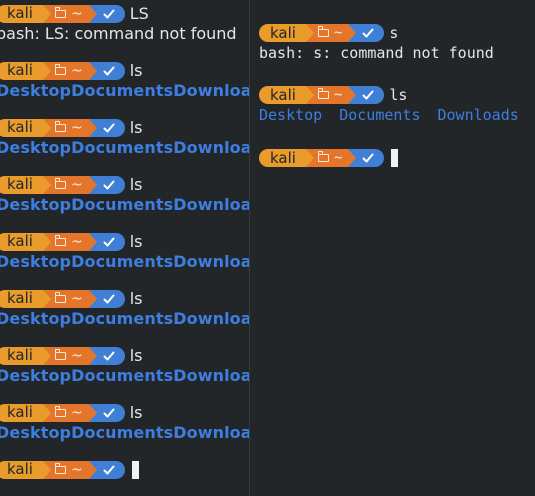 This screenshot has height=496, width=535. Describe the element at coordinates (376, 32) in the screenshot. I see `prompt: kali ~ s` at that location.